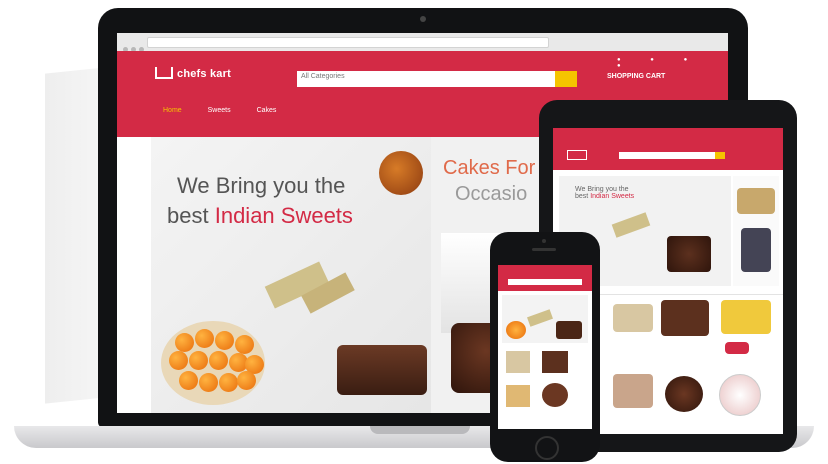 Image resolution: width=828 pixels, height=464 pixels. I want to click on tablet-cupcake-image, so click(756, 201).